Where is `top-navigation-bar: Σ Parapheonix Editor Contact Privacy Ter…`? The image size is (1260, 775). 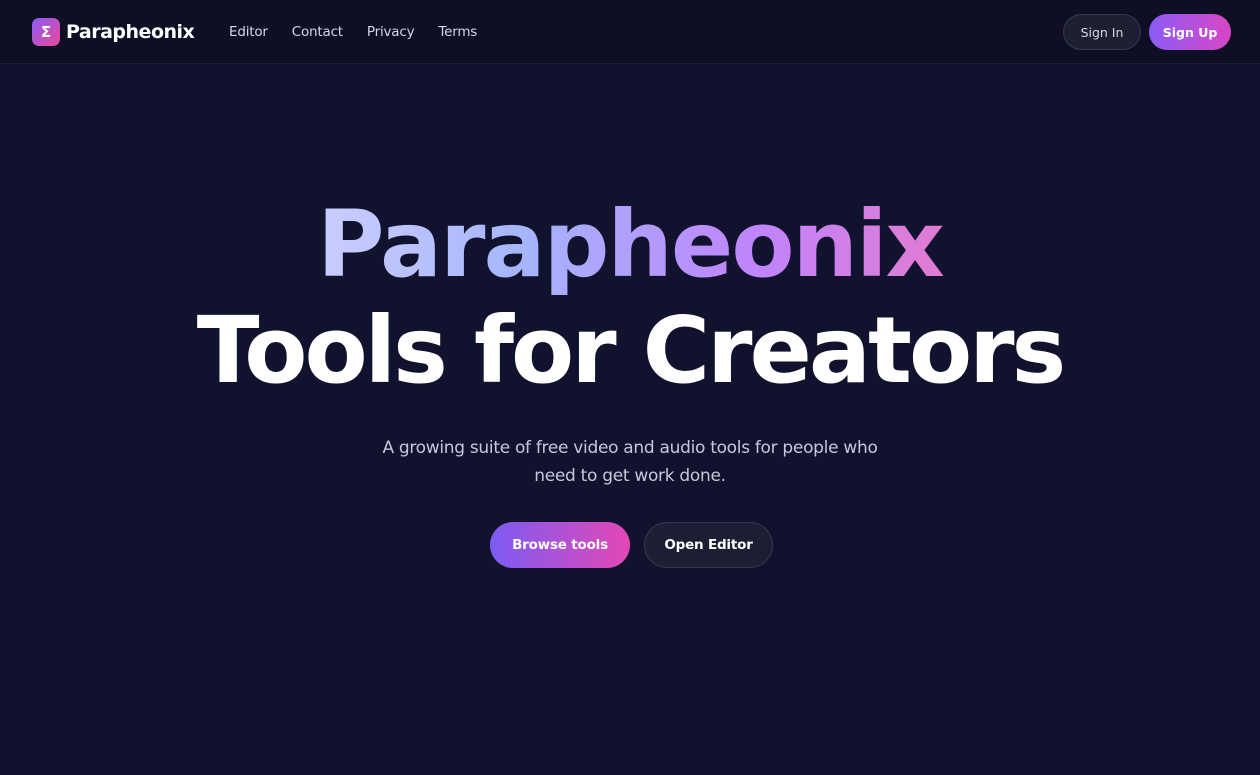 top-navigation-bar: Σ Parapheonix Editor Contact Privacy Ter… is located at coordinates (630, 32).